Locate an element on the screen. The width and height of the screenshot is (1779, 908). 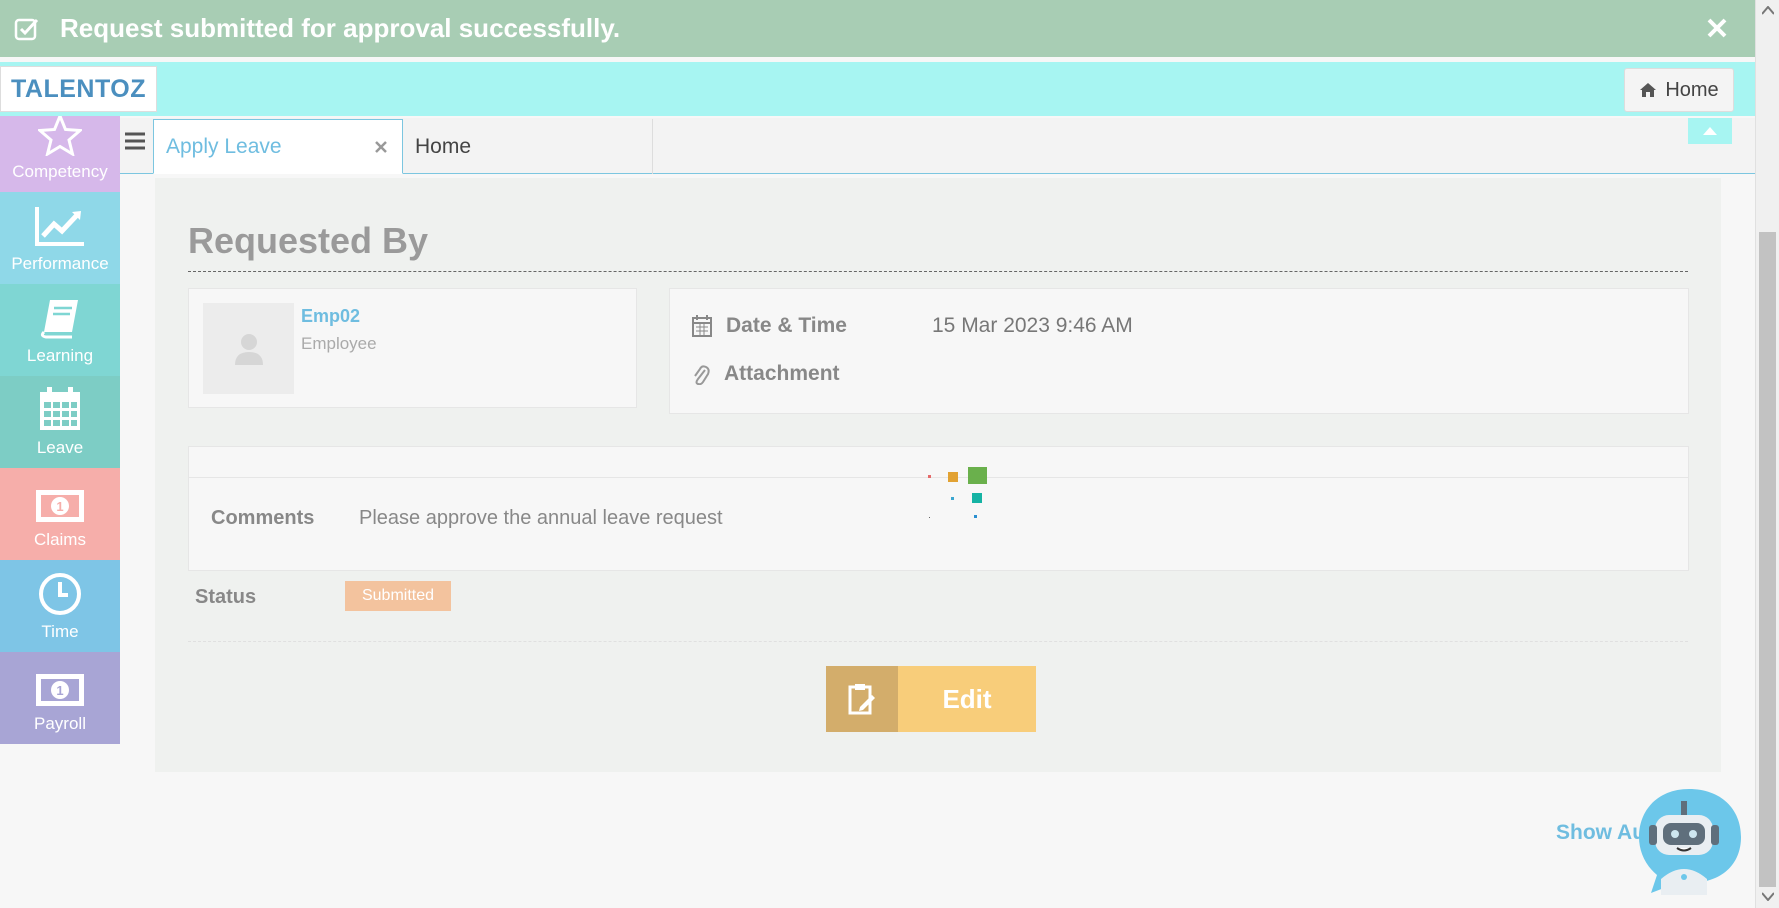
sidebar-item-payroll: 1 Payroll is located at coordinates (60, 698).